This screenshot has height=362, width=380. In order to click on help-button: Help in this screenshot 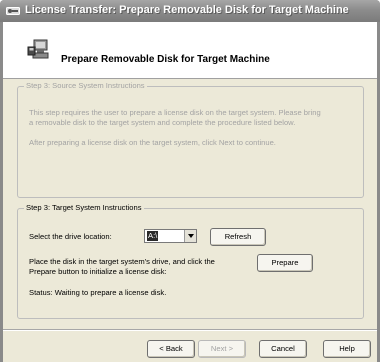, I will do `click(347, 349)`.